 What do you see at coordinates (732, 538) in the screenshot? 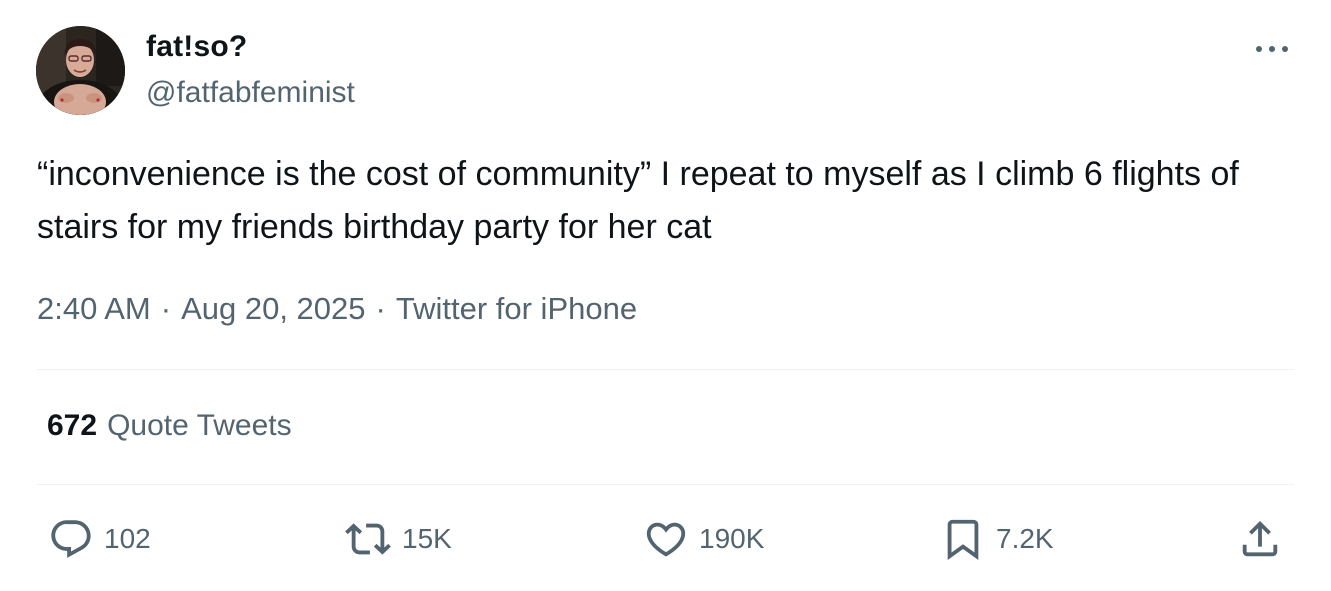
I see `like-count: 190K` at bounding box center [732, 538].